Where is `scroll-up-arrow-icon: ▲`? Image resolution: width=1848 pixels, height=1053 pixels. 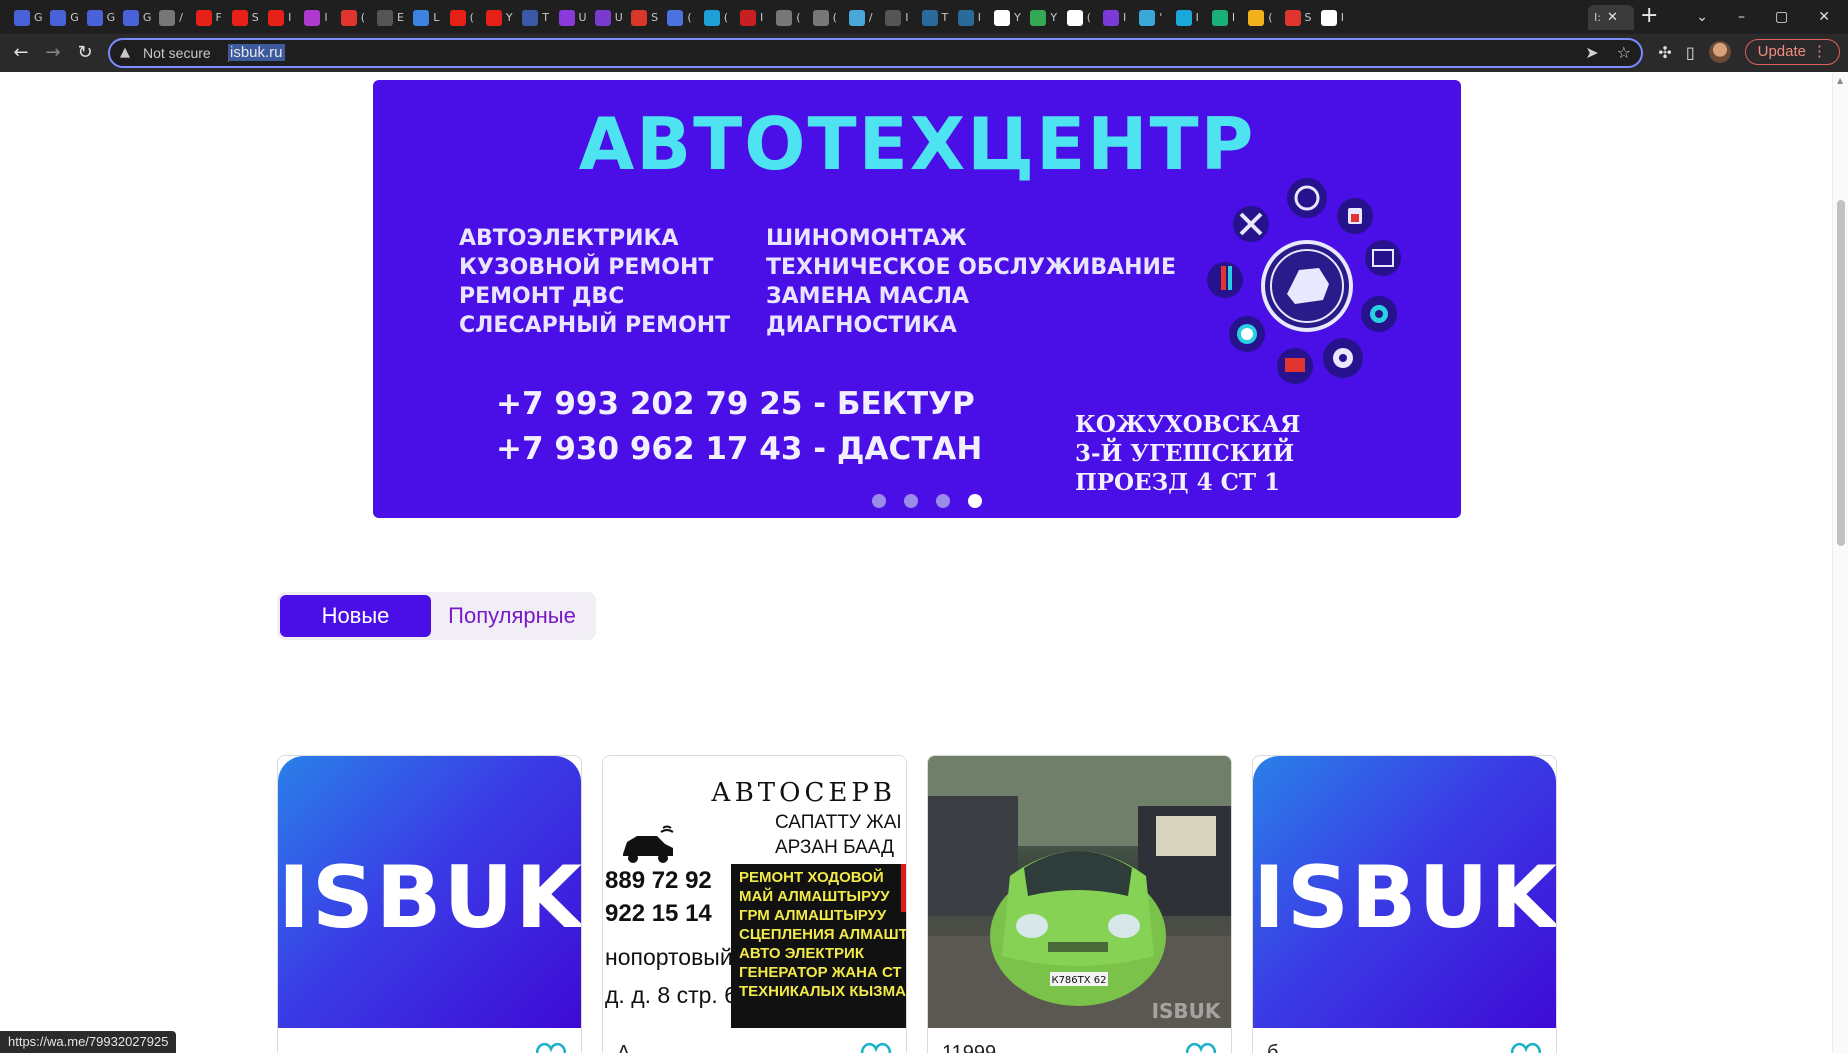 scroll-up-arrow-icon: ▲ is located at coordinates (1840, 80).